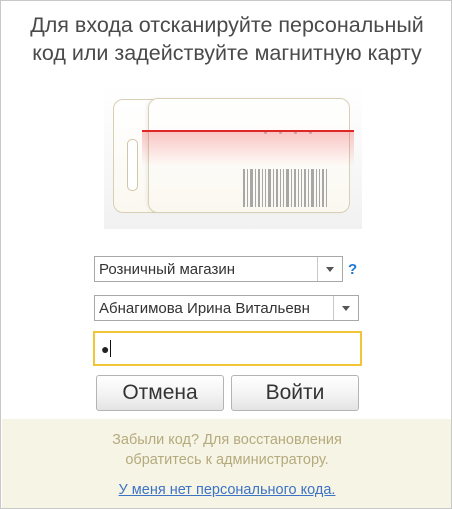  I want to click on user-dropdown-button, so click(345, 308).